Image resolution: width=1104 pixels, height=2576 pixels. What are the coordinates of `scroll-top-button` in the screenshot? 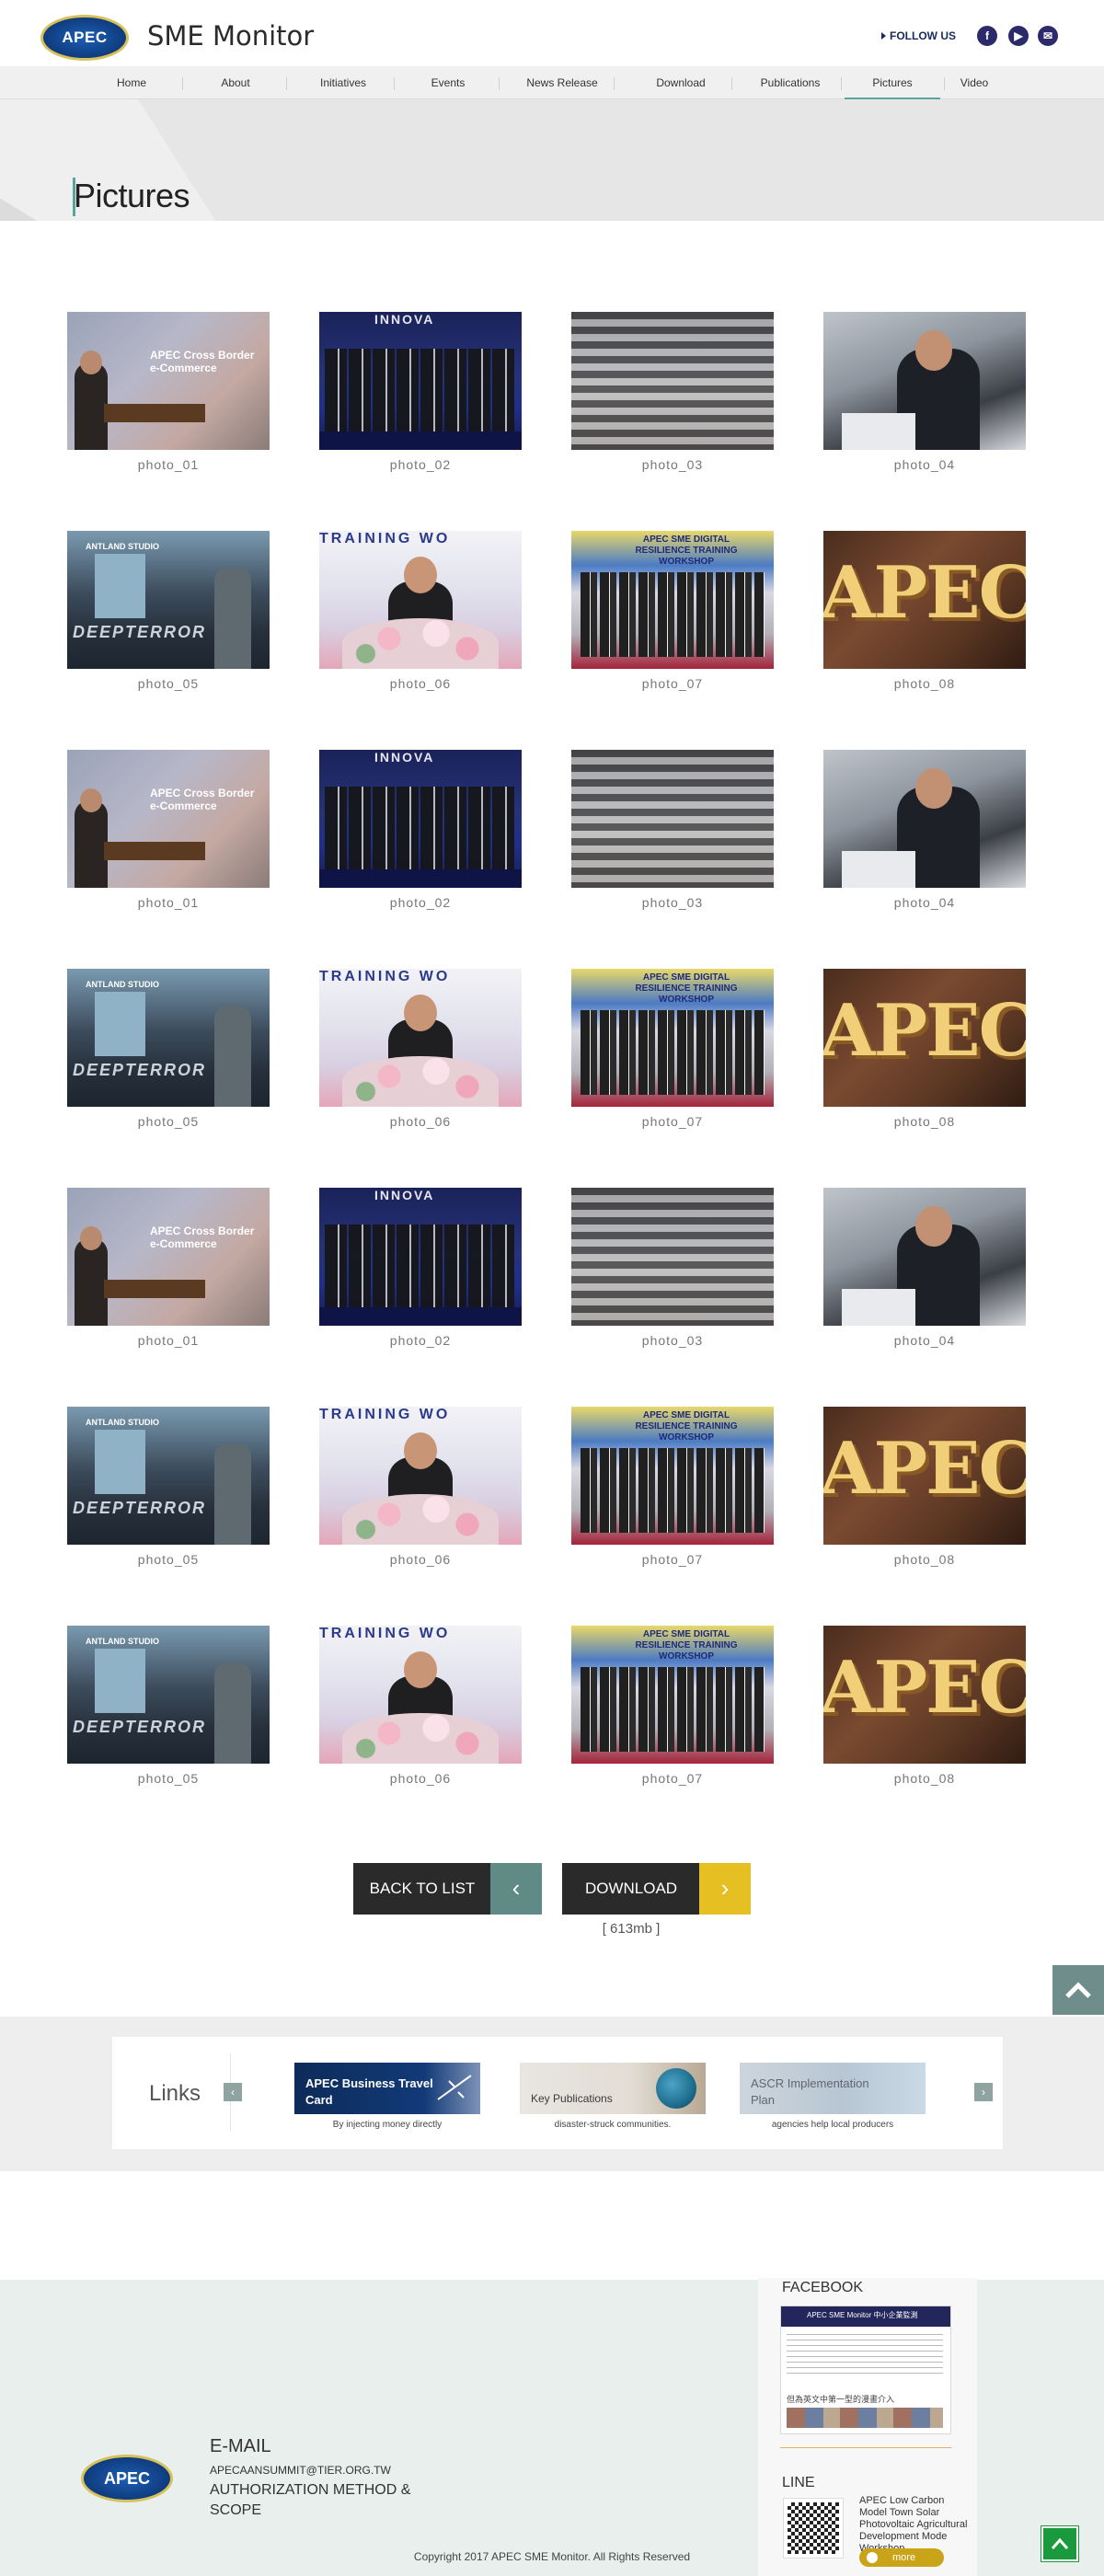 It's located at (1060, 2543).